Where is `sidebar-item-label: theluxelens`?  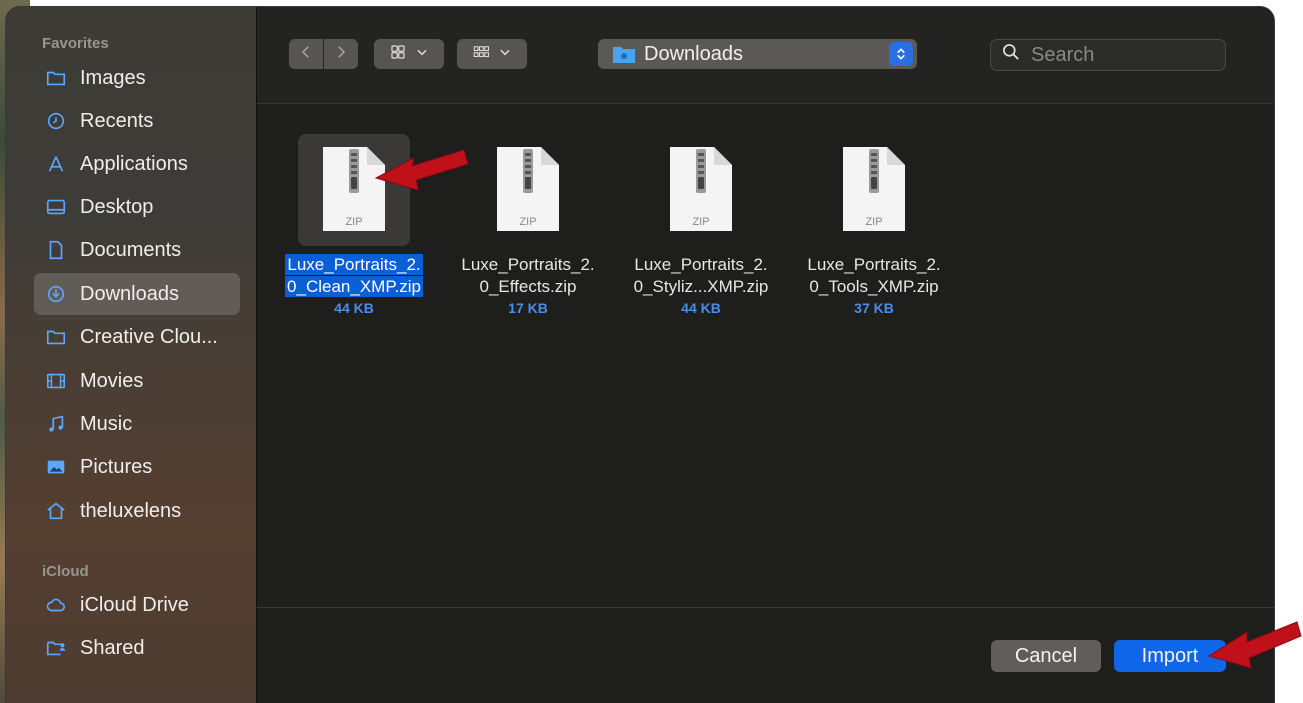
sidebar-item-label: theluxelens is located at coordinates (131, 510).